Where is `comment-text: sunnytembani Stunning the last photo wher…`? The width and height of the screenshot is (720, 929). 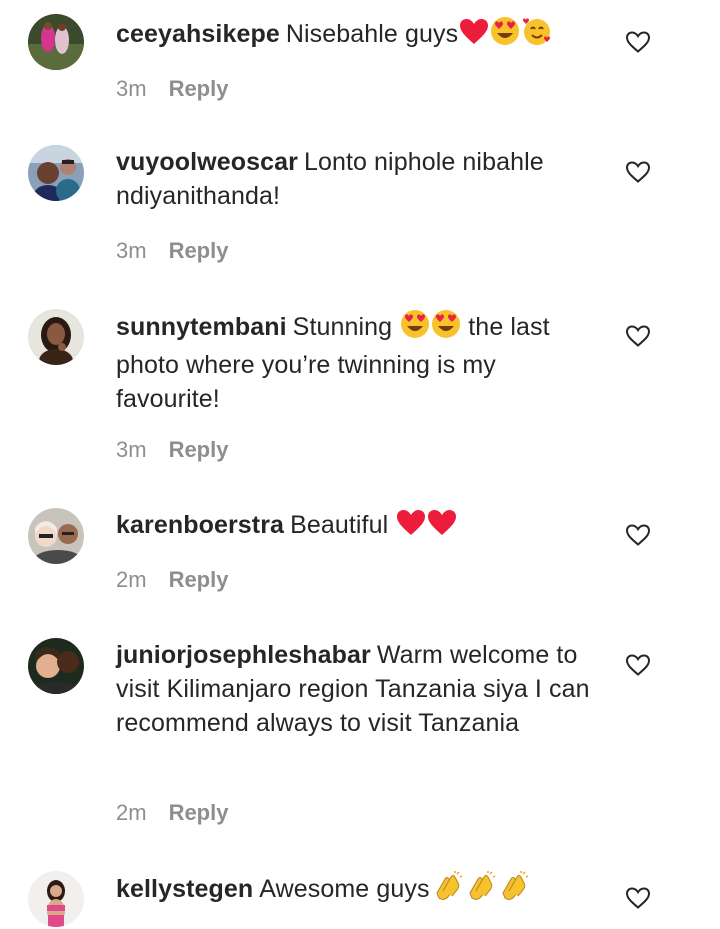 comment-text: sunnytembani Stunning the last photo wher… is located at coordinates (361, 362).